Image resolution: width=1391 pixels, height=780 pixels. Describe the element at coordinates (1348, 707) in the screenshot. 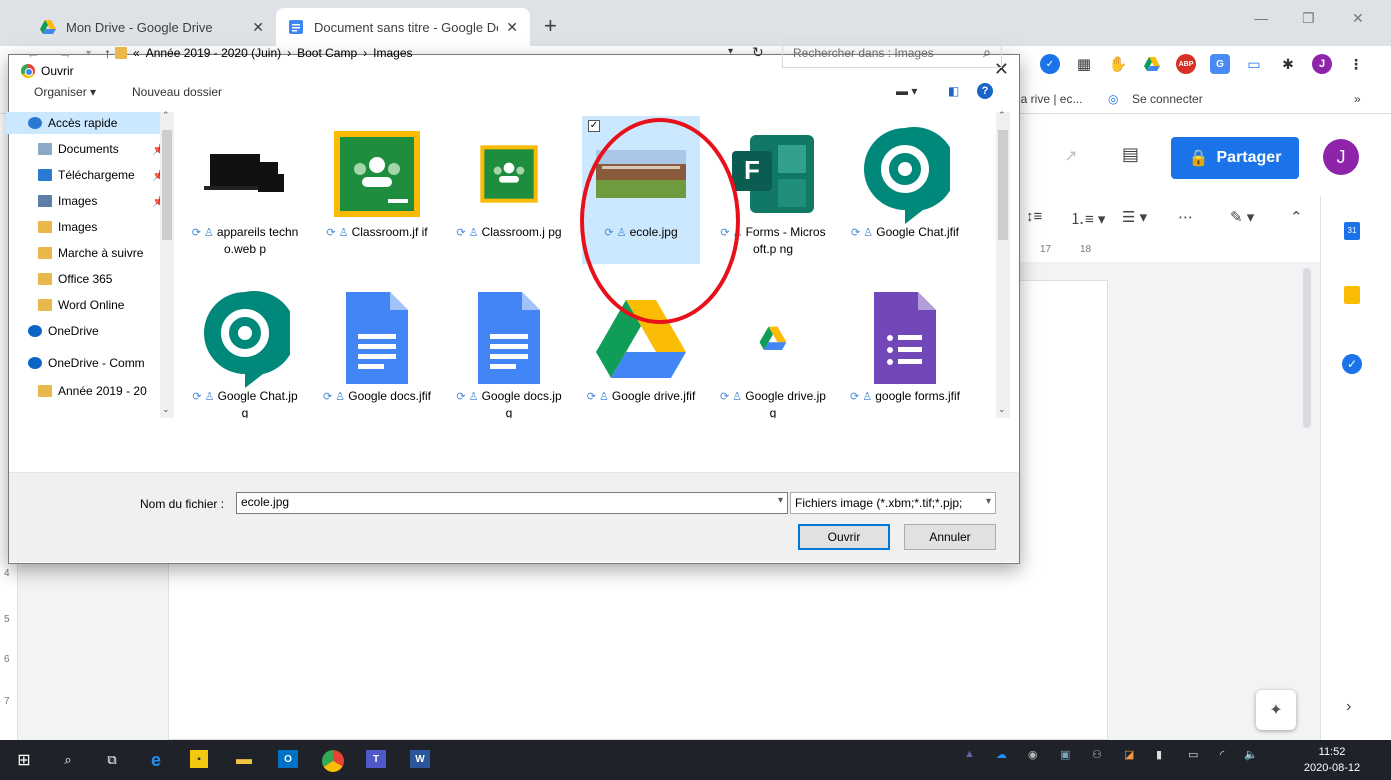

I see `chevron-right-icon: ›` at that location.